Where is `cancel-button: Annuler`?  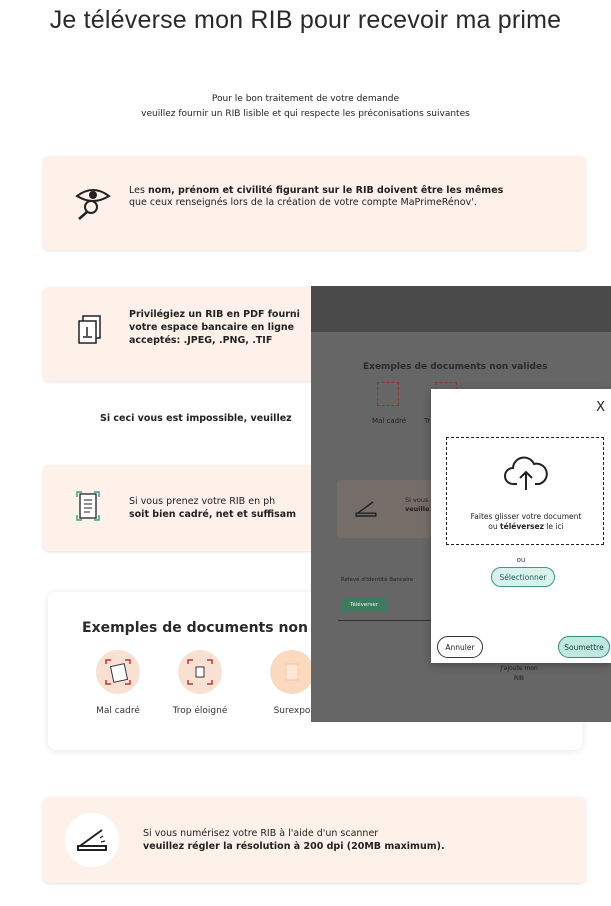
cancel-button: Annuler is located at coordinates (460, 647).